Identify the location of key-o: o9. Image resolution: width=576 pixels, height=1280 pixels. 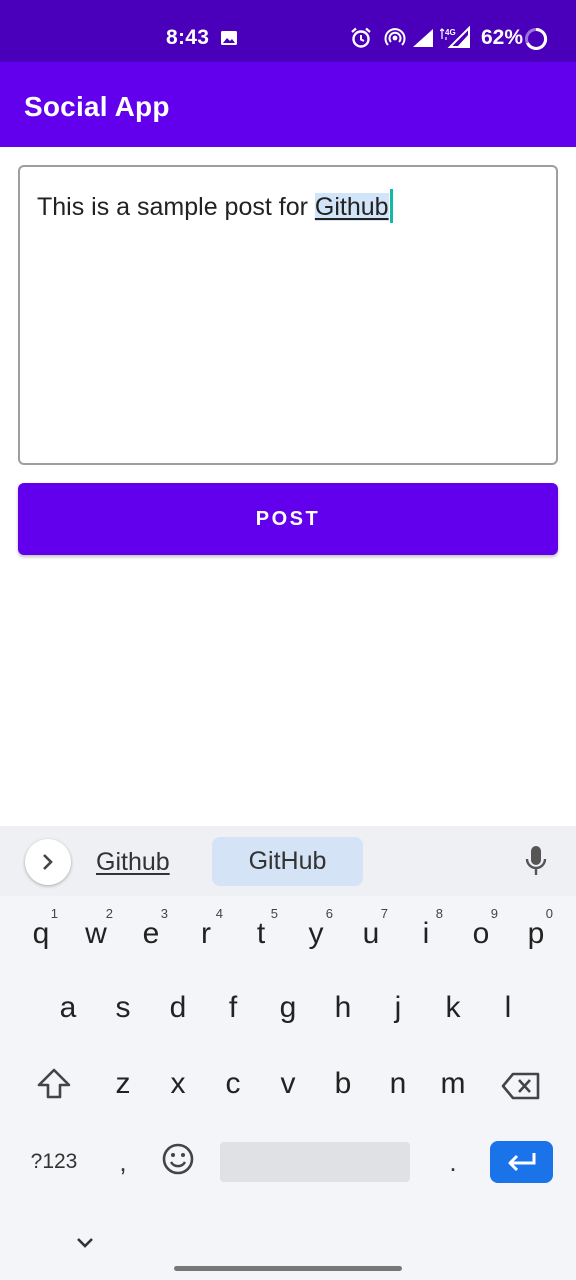
(481, 934).